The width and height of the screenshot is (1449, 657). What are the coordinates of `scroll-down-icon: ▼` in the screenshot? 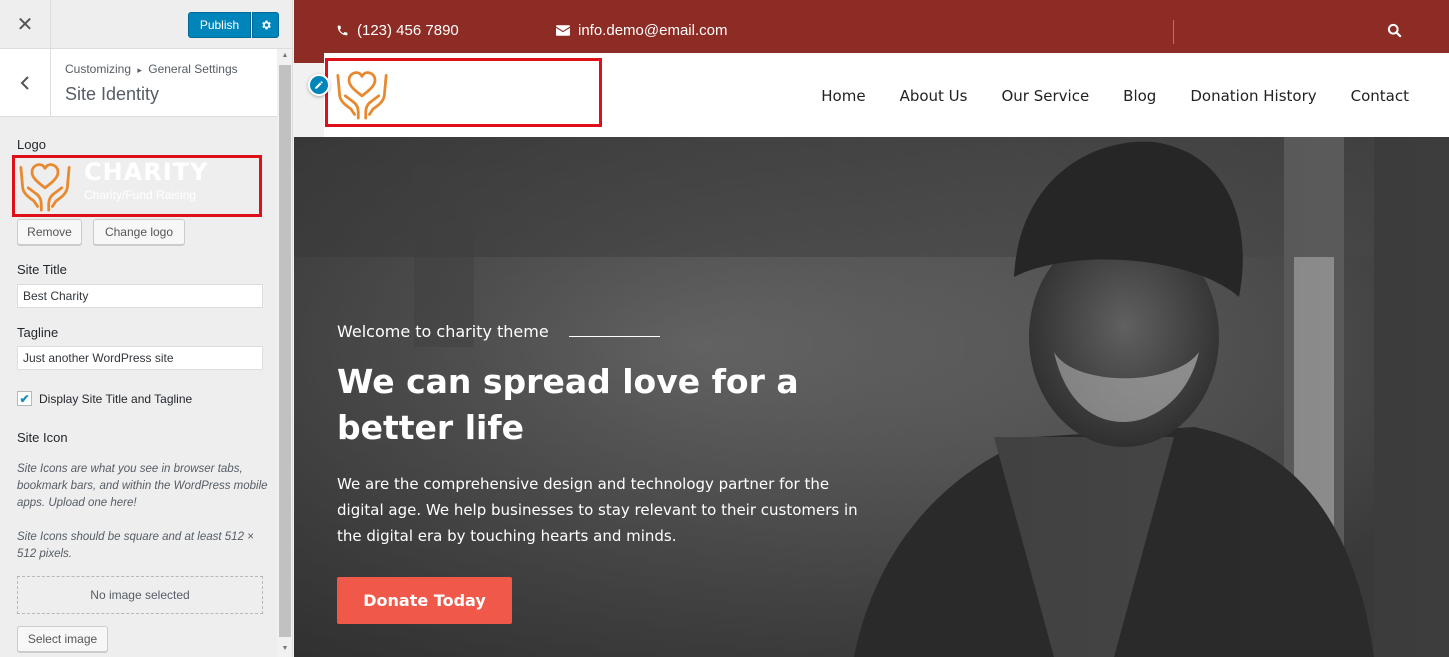 It's located at (285, 648).